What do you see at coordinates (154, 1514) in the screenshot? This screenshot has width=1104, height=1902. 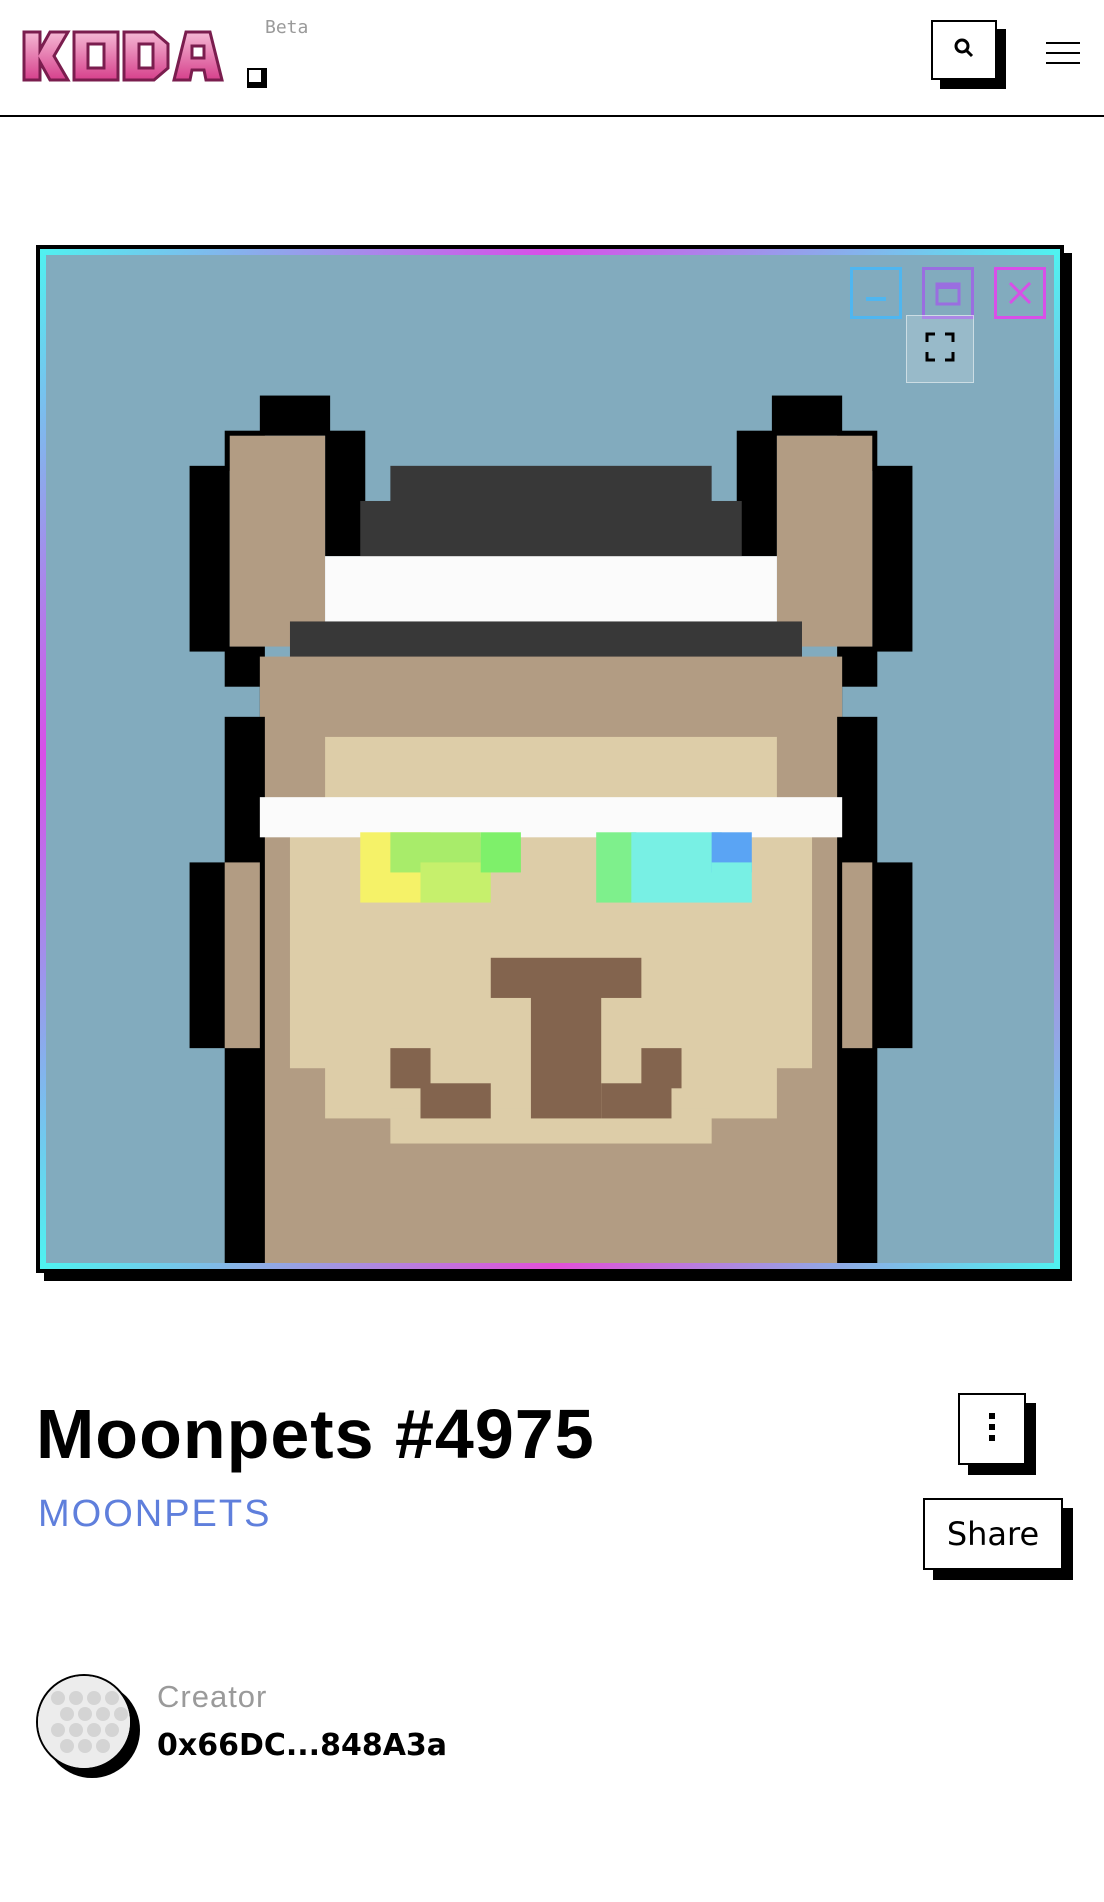 I see `collection-link: MOONPETS` at bounding box center [154, 1514].